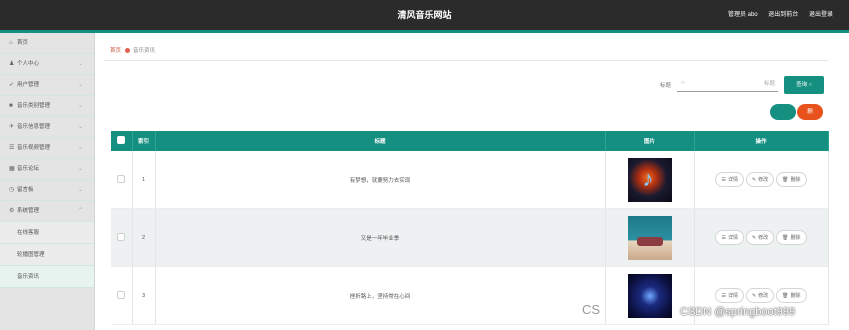 This screenshot has width=849, height=330. I want to click on table-row: 1有梦想，就要努力去实现☰详情✎修改🗑删除, so click(470, 180).